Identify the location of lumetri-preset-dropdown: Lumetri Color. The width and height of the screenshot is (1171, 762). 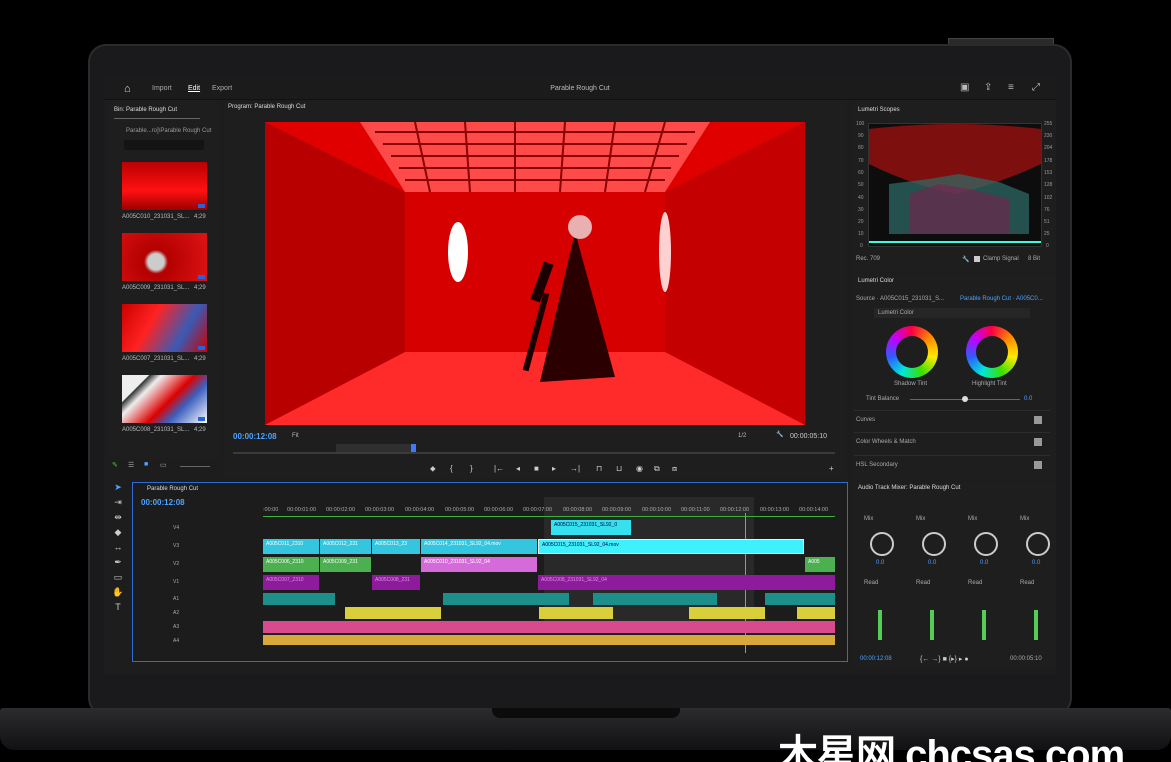
(952, 313).